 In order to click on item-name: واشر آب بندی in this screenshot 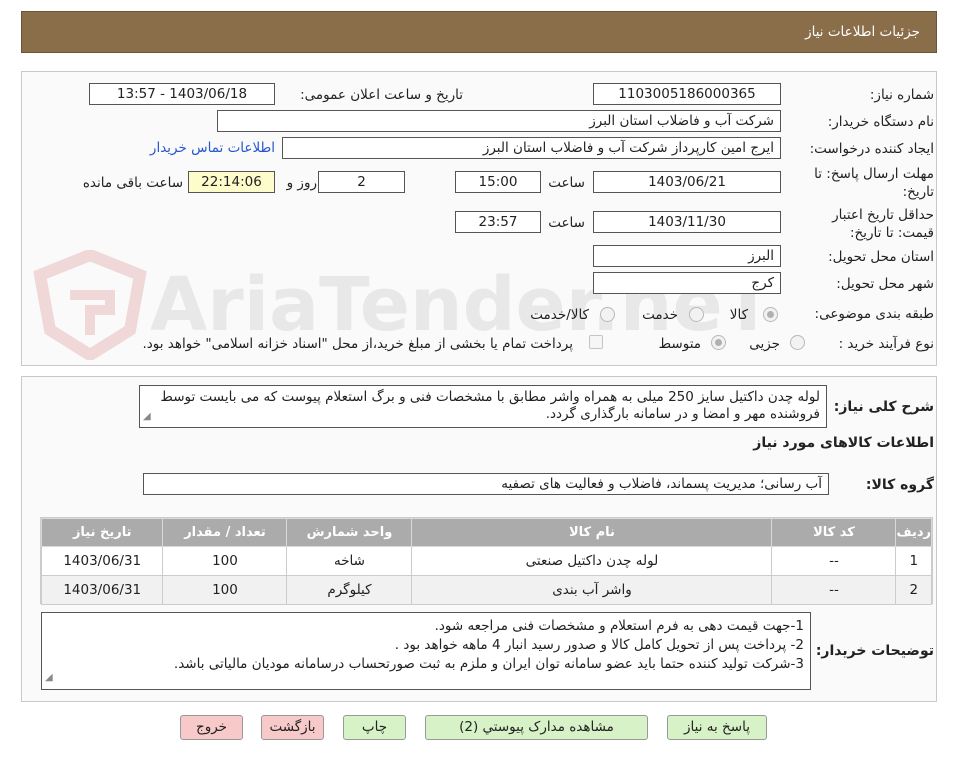, I will do `click(592, 590)`.